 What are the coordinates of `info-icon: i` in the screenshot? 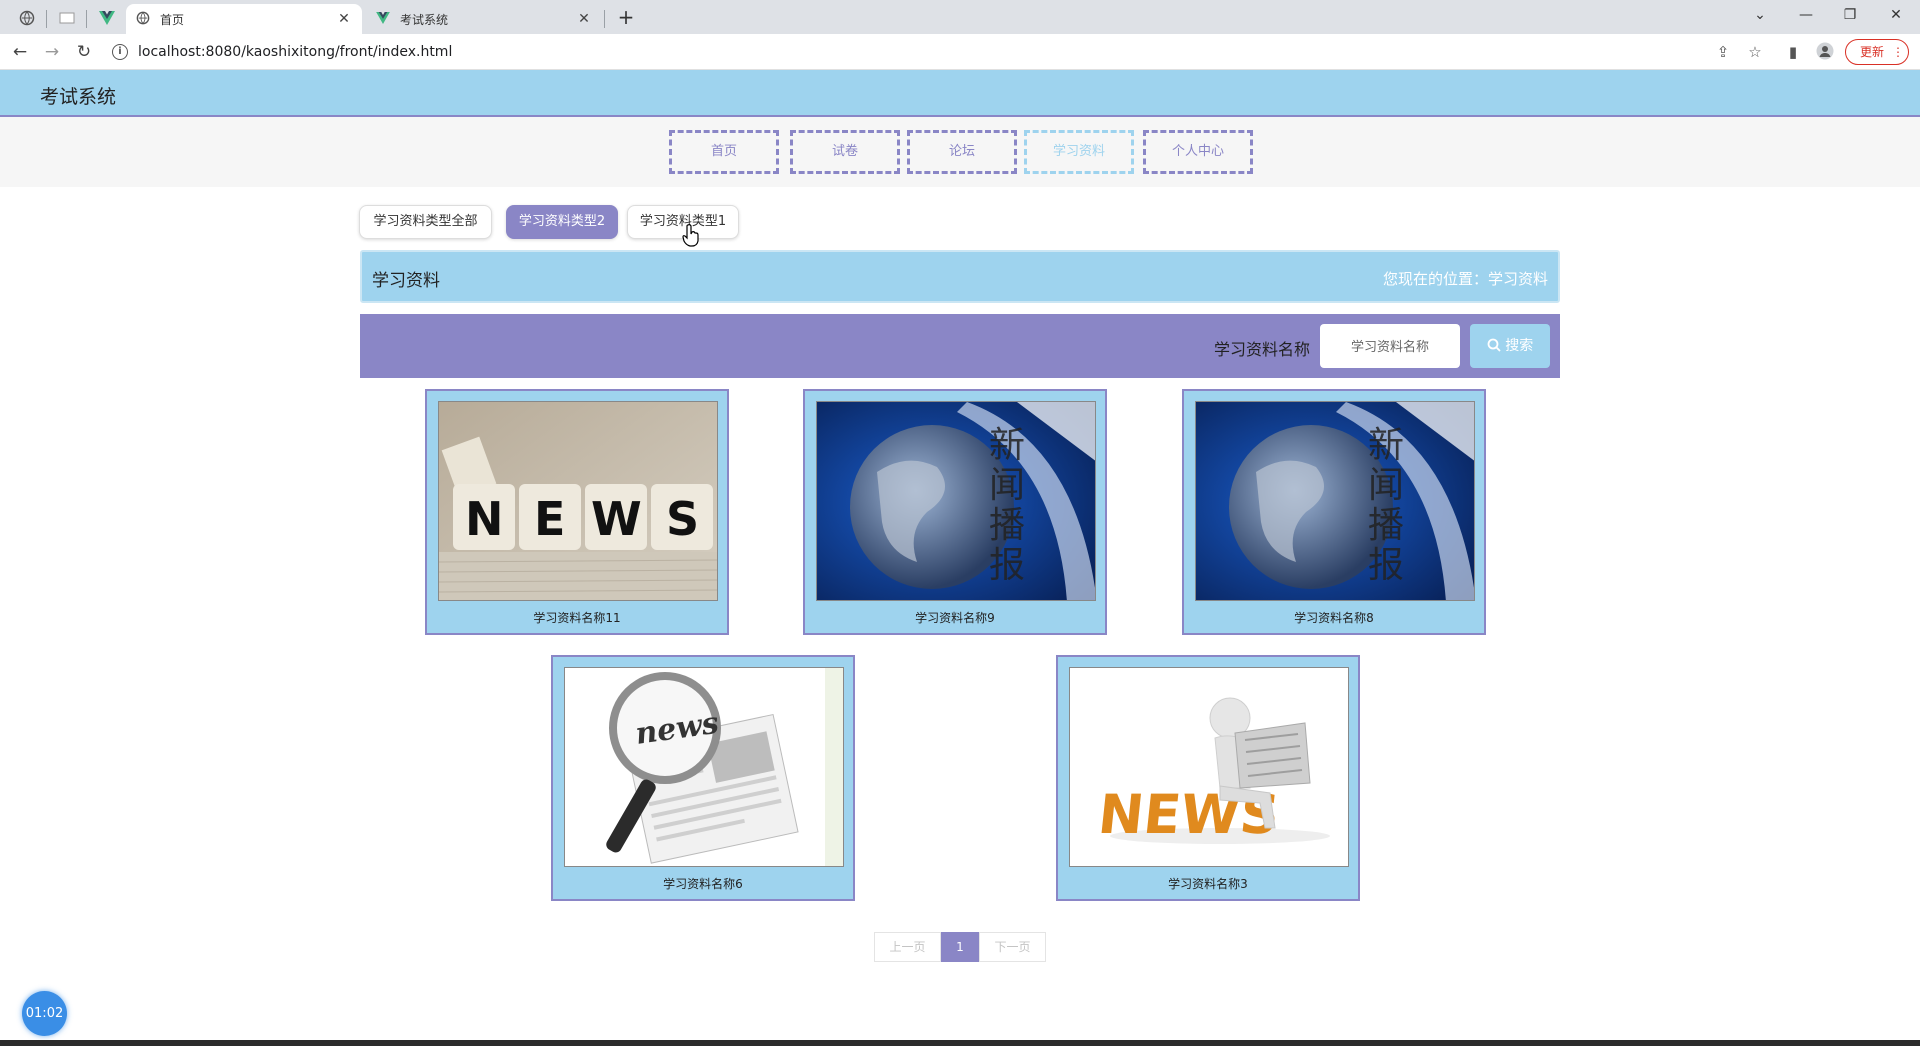 It's located at (120, 52).